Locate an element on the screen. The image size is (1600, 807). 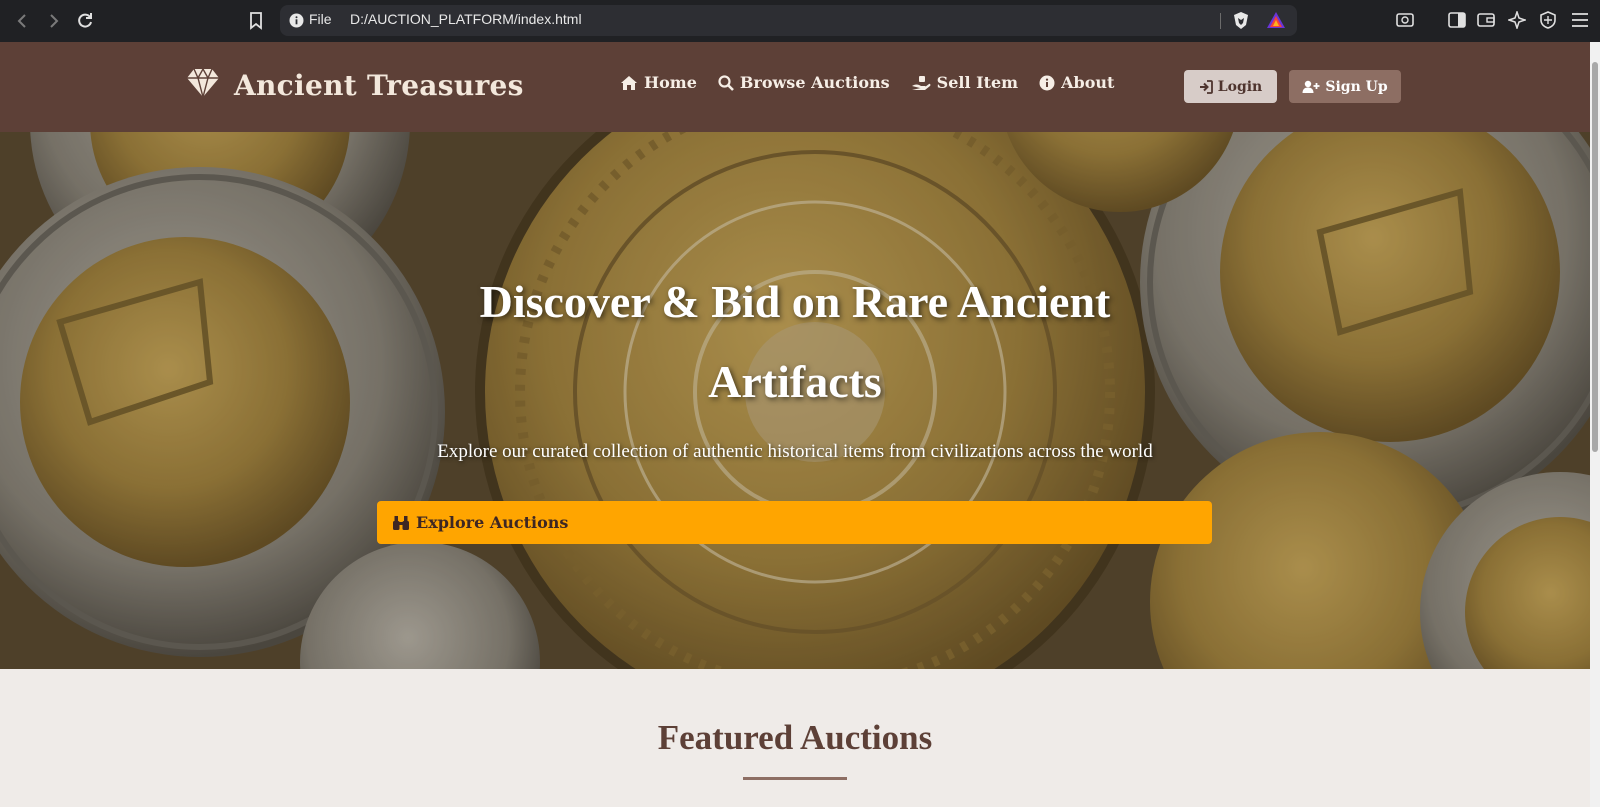
scrollbar-thumb is located at coordinates (1595, 257).